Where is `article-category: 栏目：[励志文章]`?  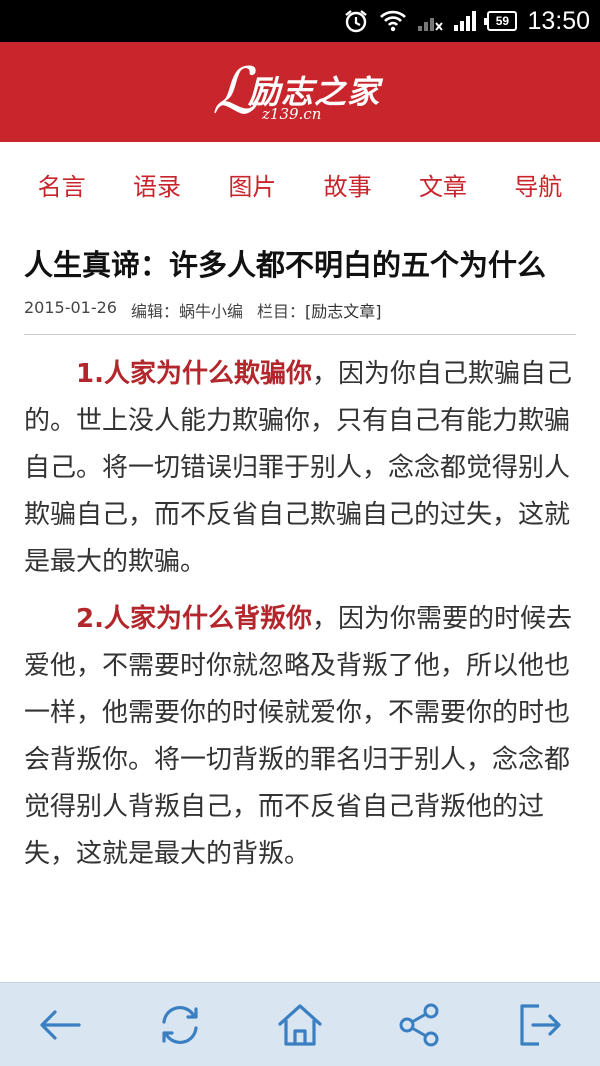
article-category: 栏目：[励志文章] is located at coordinates (319, 310).